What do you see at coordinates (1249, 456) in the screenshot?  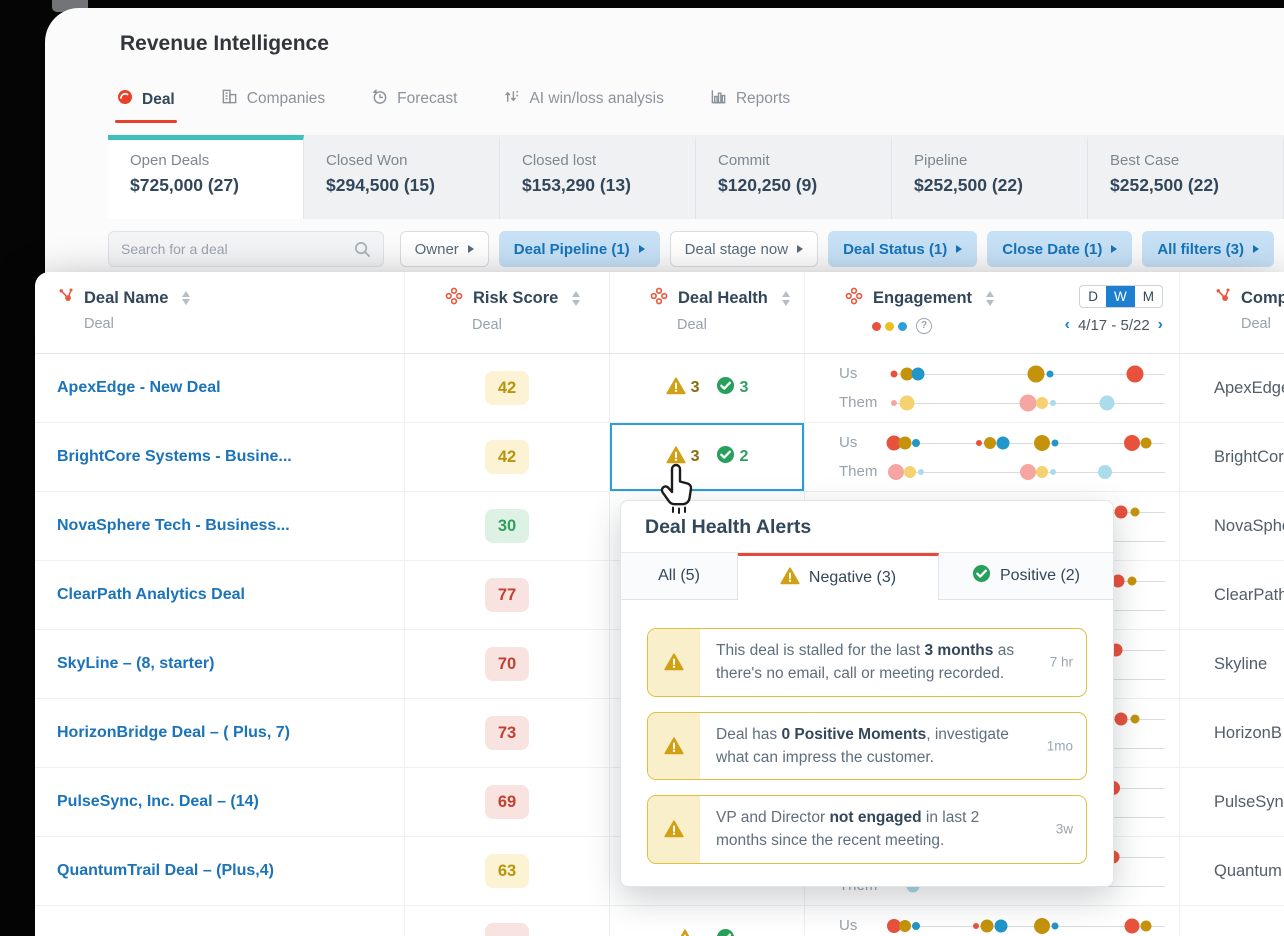 I see `company-cell: BrightCor` at bounding box center [1249, 456].